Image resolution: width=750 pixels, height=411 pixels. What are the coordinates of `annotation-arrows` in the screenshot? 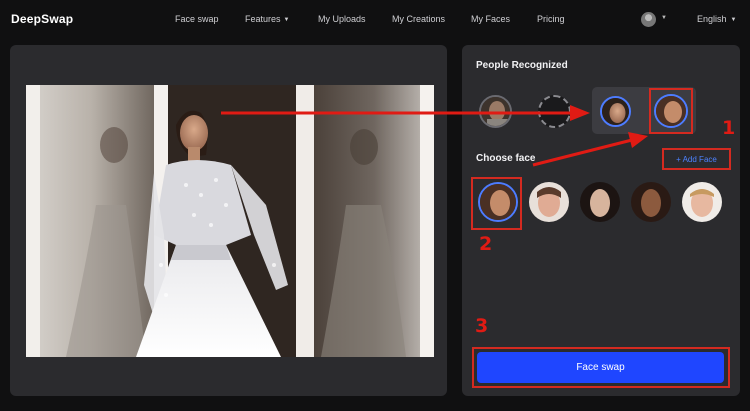 It's located at (434, 136).